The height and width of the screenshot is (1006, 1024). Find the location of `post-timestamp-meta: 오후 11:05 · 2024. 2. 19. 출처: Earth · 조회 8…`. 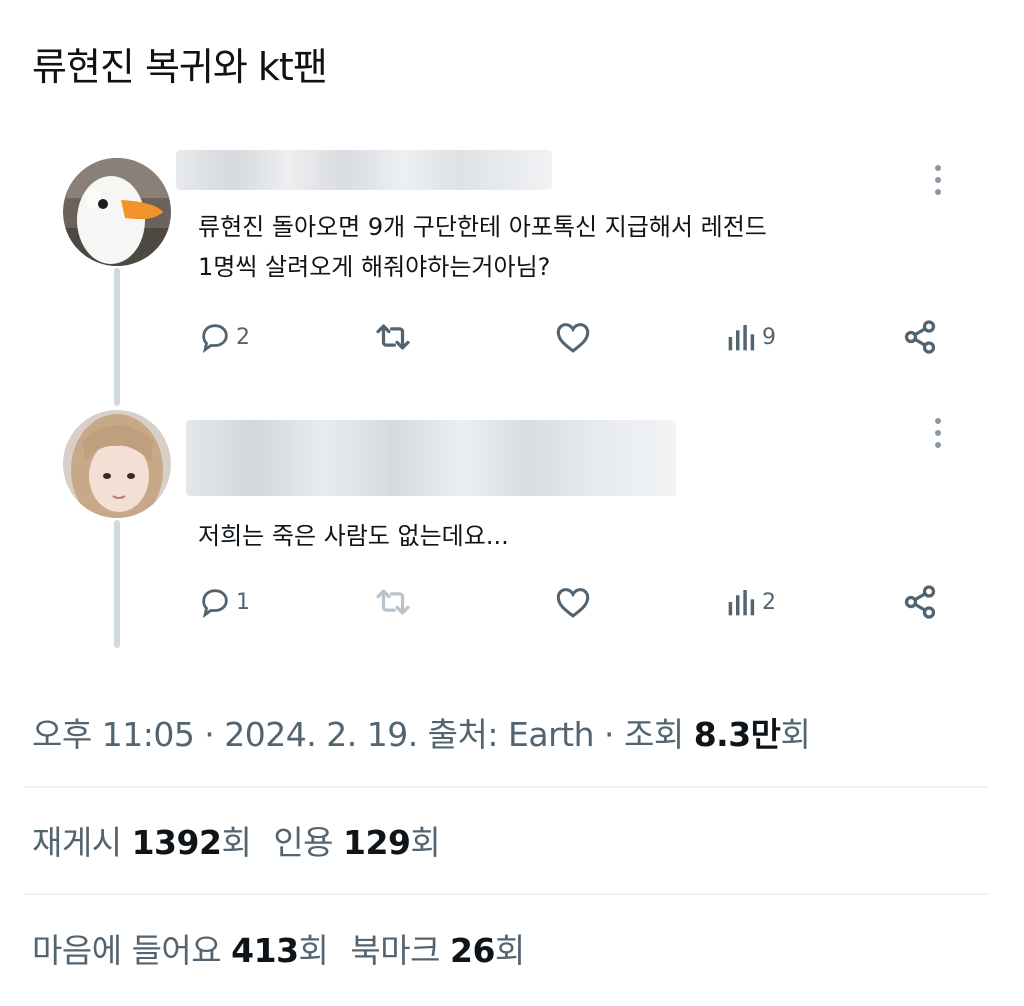

post-timestamp-meta: 오후 11:05 · 2024. 2. 19. 출처: Earth · 조회 8… is located at coordinates (421, 732).